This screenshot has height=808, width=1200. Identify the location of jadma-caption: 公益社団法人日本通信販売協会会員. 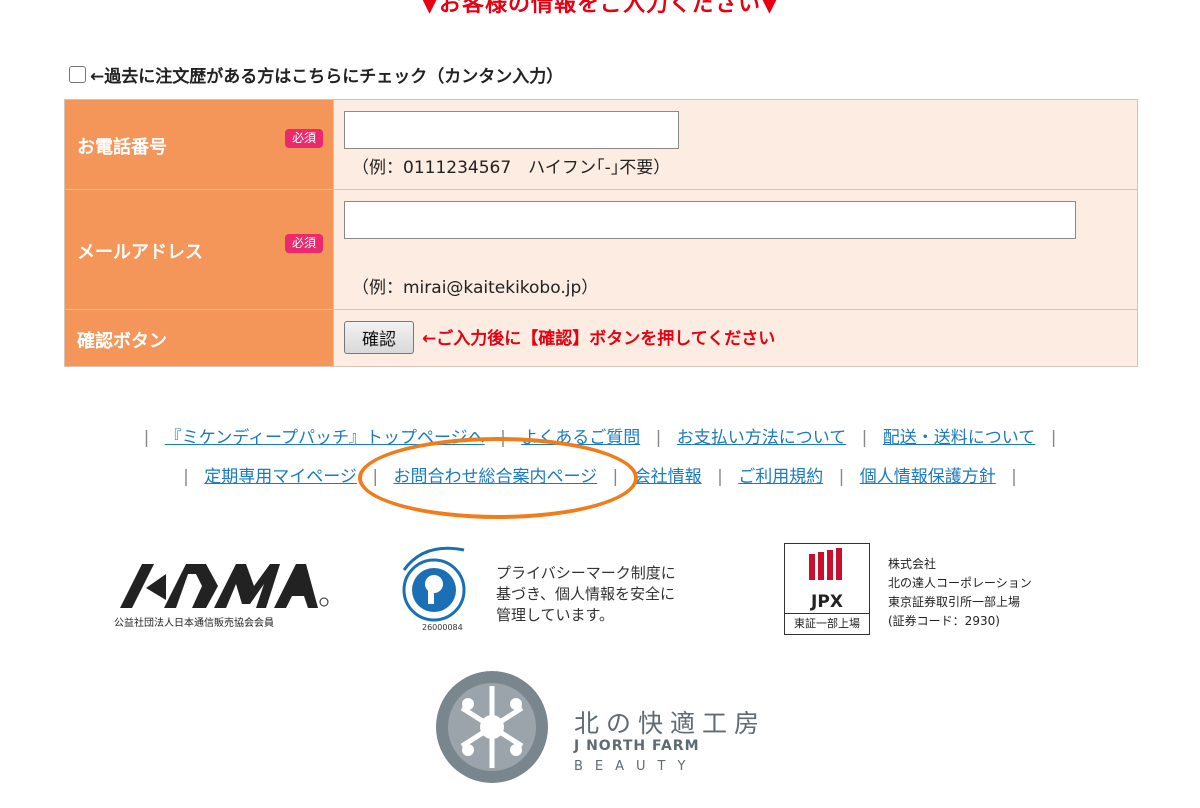
(194, 623).